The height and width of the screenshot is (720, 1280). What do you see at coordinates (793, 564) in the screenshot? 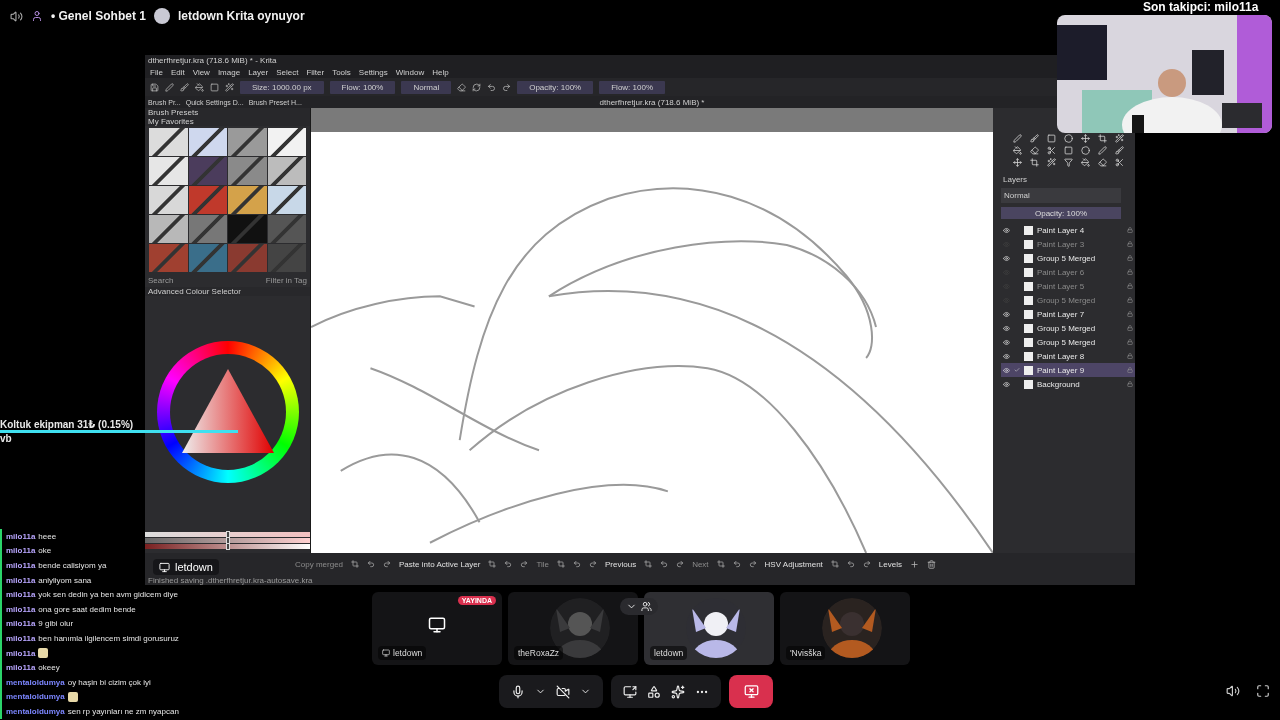
I see `toolbar-button: HSV Adjustment` at bounding box center [793, 564].